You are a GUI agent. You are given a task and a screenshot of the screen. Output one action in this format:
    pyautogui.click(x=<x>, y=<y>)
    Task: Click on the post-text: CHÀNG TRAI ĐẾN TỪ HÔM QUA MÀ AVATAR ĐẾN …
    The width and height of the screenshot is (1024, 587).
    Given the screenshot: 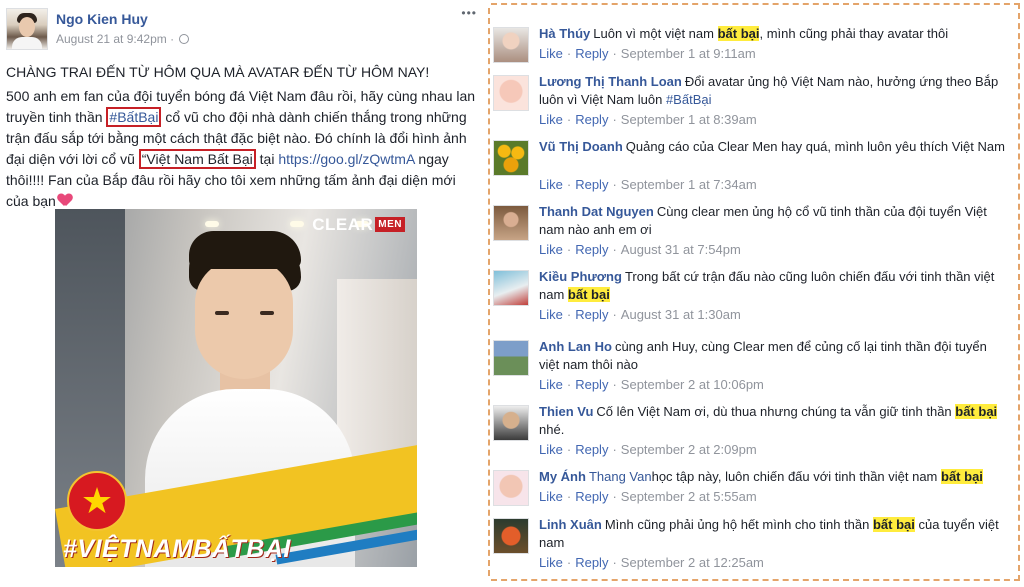 What is the action you would take?
    pyautogui.click(x=244, y=137)
    